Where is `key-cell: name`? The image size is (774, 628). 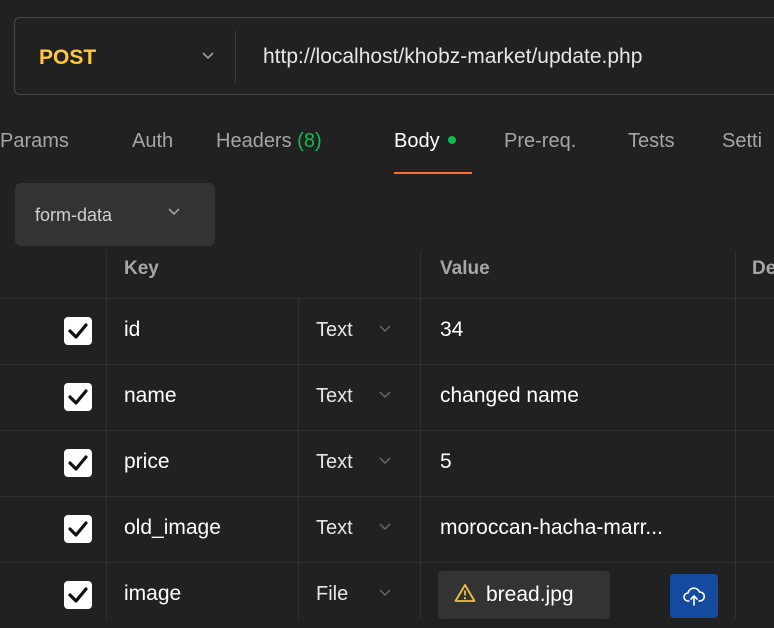 key-cell: name is located at coordinates (150, 396).